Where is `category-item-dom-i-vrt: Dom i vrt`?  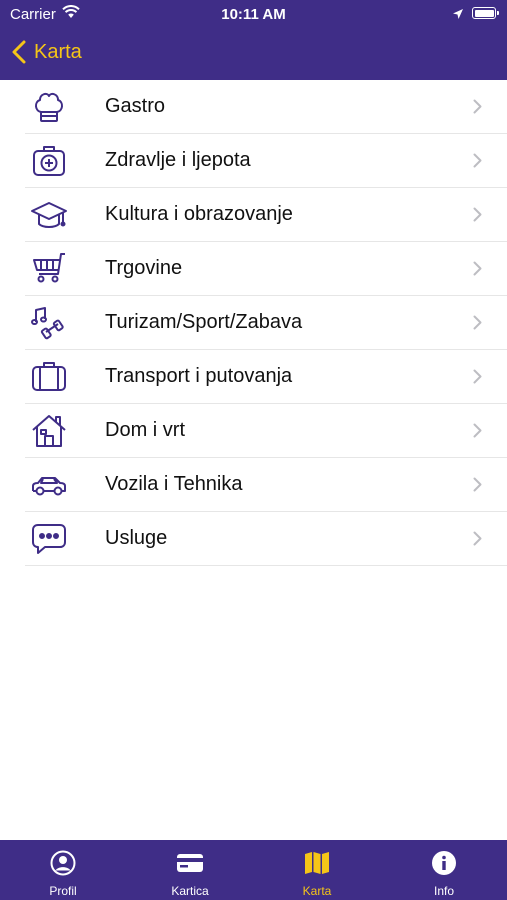 category-item-dom-i-vrt: Dom i vrt is located at coordinates (266, 431).